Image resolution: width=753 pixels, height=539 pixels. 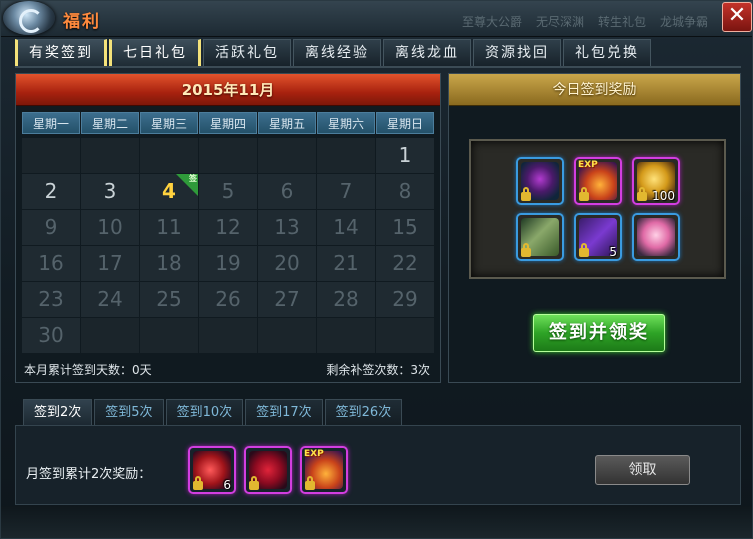 I want to click on cumulative-tab-bar: 签到2次 签到5次 签到10次 签到17次 签到26次, so click(x=213, y=412).